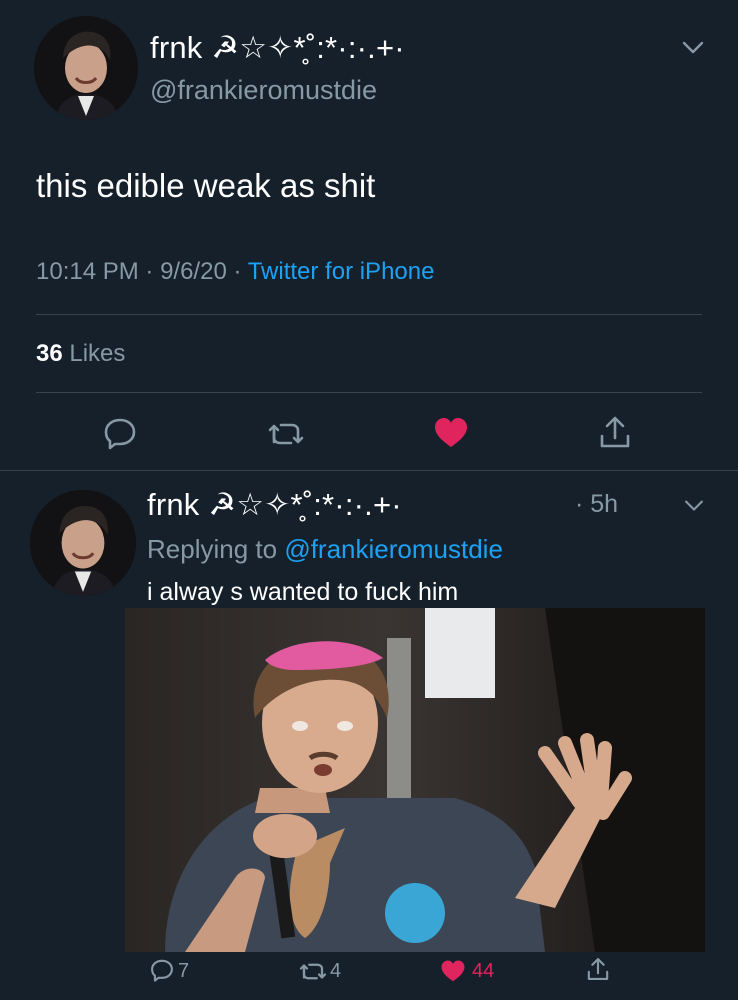  What do you see at coordinates (393, 549) in the screenshot?
I see `mention-link: @frankieromustdie` at bounding box center [393, 549].